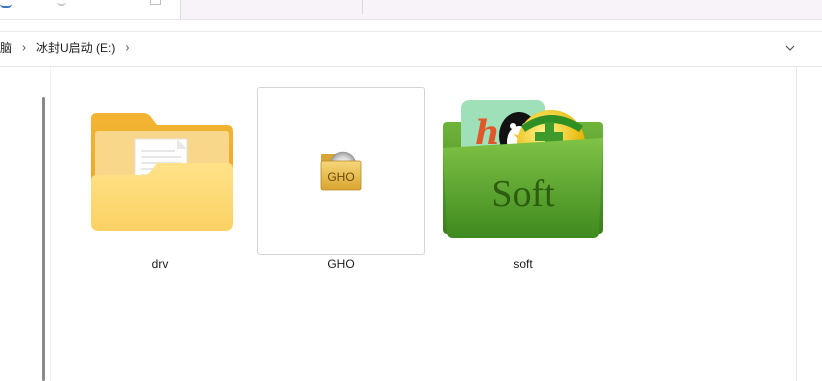 Image resolution: width=822 pixels, height=381 pixels. Describe the element at coordinates (61, 3) in the screenshot. I see `refresh-icon` at that location.